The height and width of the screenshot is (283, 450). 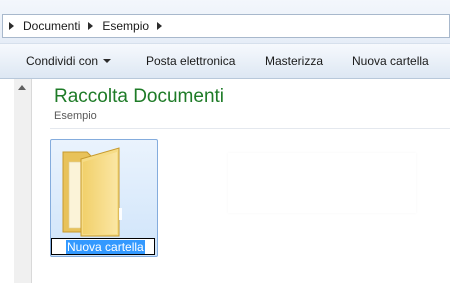 What do you see at coordinates (139, 96) in the screenshot?
I see `library-title: Raccolta Documenti` at bounding box center [139, 96].